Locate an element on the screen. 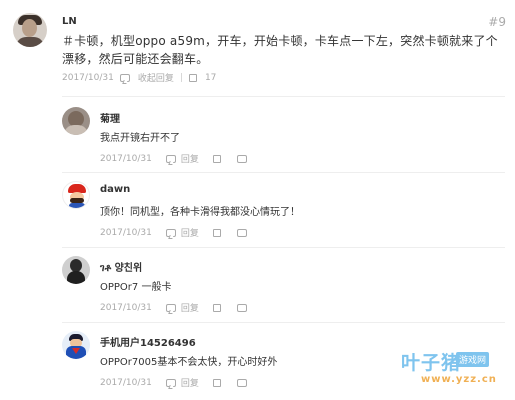 The image size is (515, 400). post-meta: 2017/10/31 收起回复 | 17 is located at coordinates (139, 78).